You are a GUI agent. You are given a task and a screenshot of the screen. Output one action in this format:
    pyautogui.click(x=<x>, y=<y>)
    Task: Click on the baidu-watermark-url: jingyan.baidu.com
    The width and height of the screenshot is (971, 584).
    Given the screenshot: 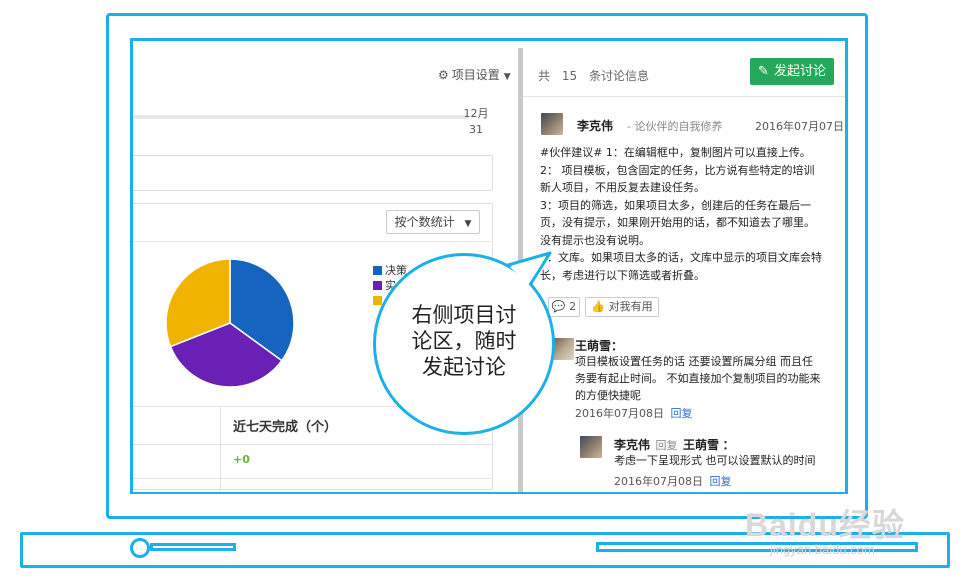 What is the action you would take?
    pyautogui.click(x=822, y=549)
    